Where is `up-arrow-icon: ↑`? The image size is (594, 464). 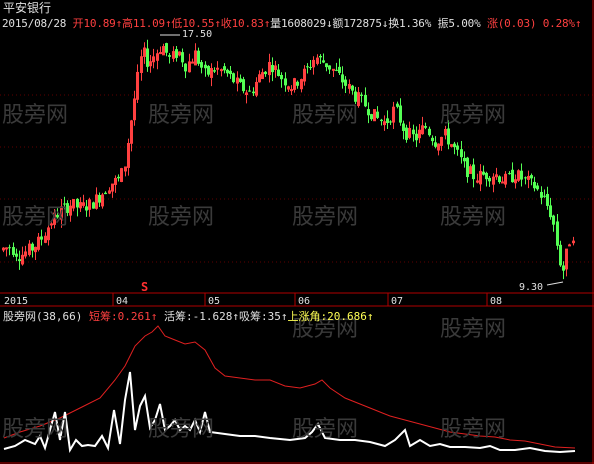 up-arrow-icon: ↑ is located at coordinates (578, 23).